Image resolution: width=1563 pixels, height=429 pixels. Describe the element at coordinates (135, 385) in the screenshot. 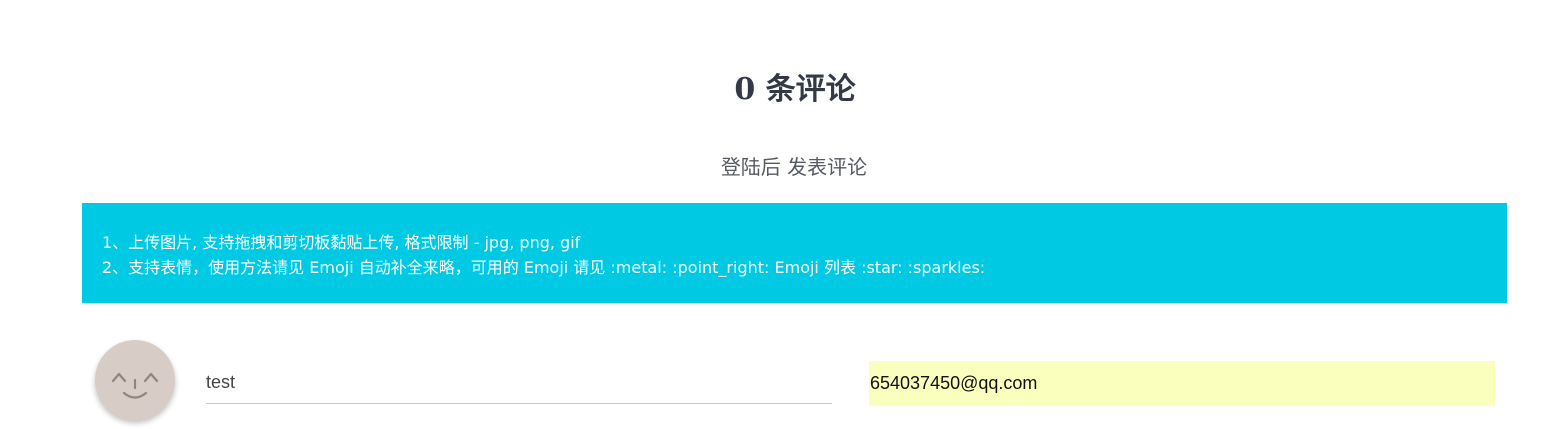

I see `smiley-face-icon` at that location.